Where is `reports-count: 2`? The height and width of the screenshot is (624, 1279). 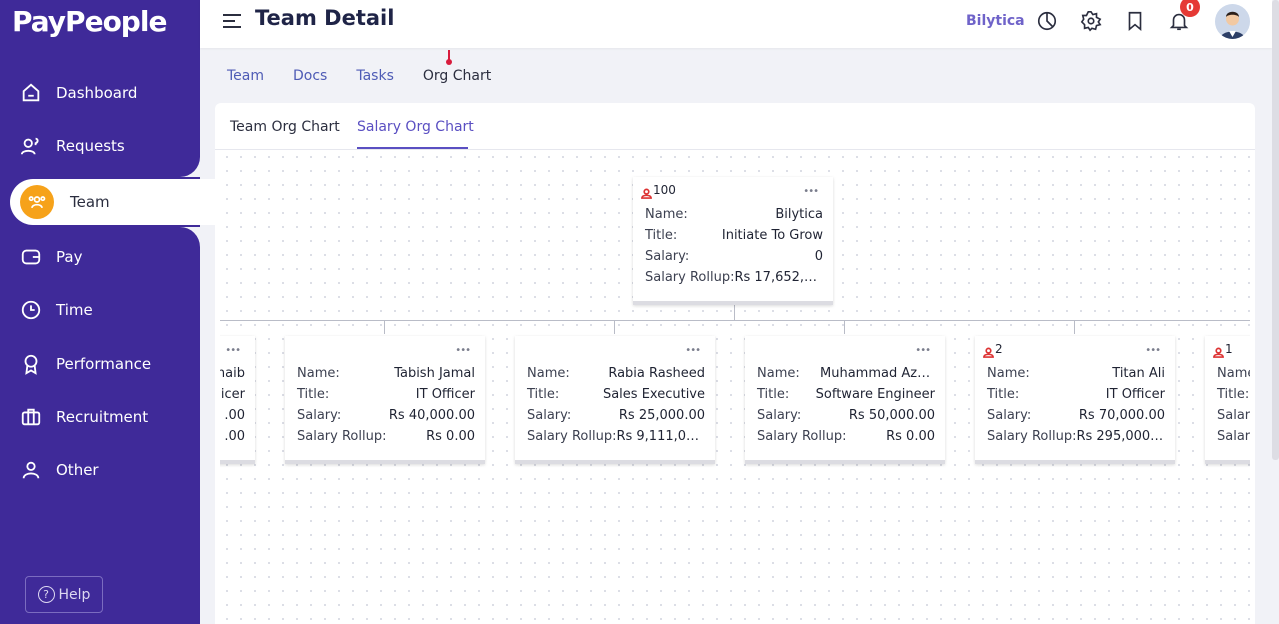
reports-count: 2 is located at coordinates (993, 350).